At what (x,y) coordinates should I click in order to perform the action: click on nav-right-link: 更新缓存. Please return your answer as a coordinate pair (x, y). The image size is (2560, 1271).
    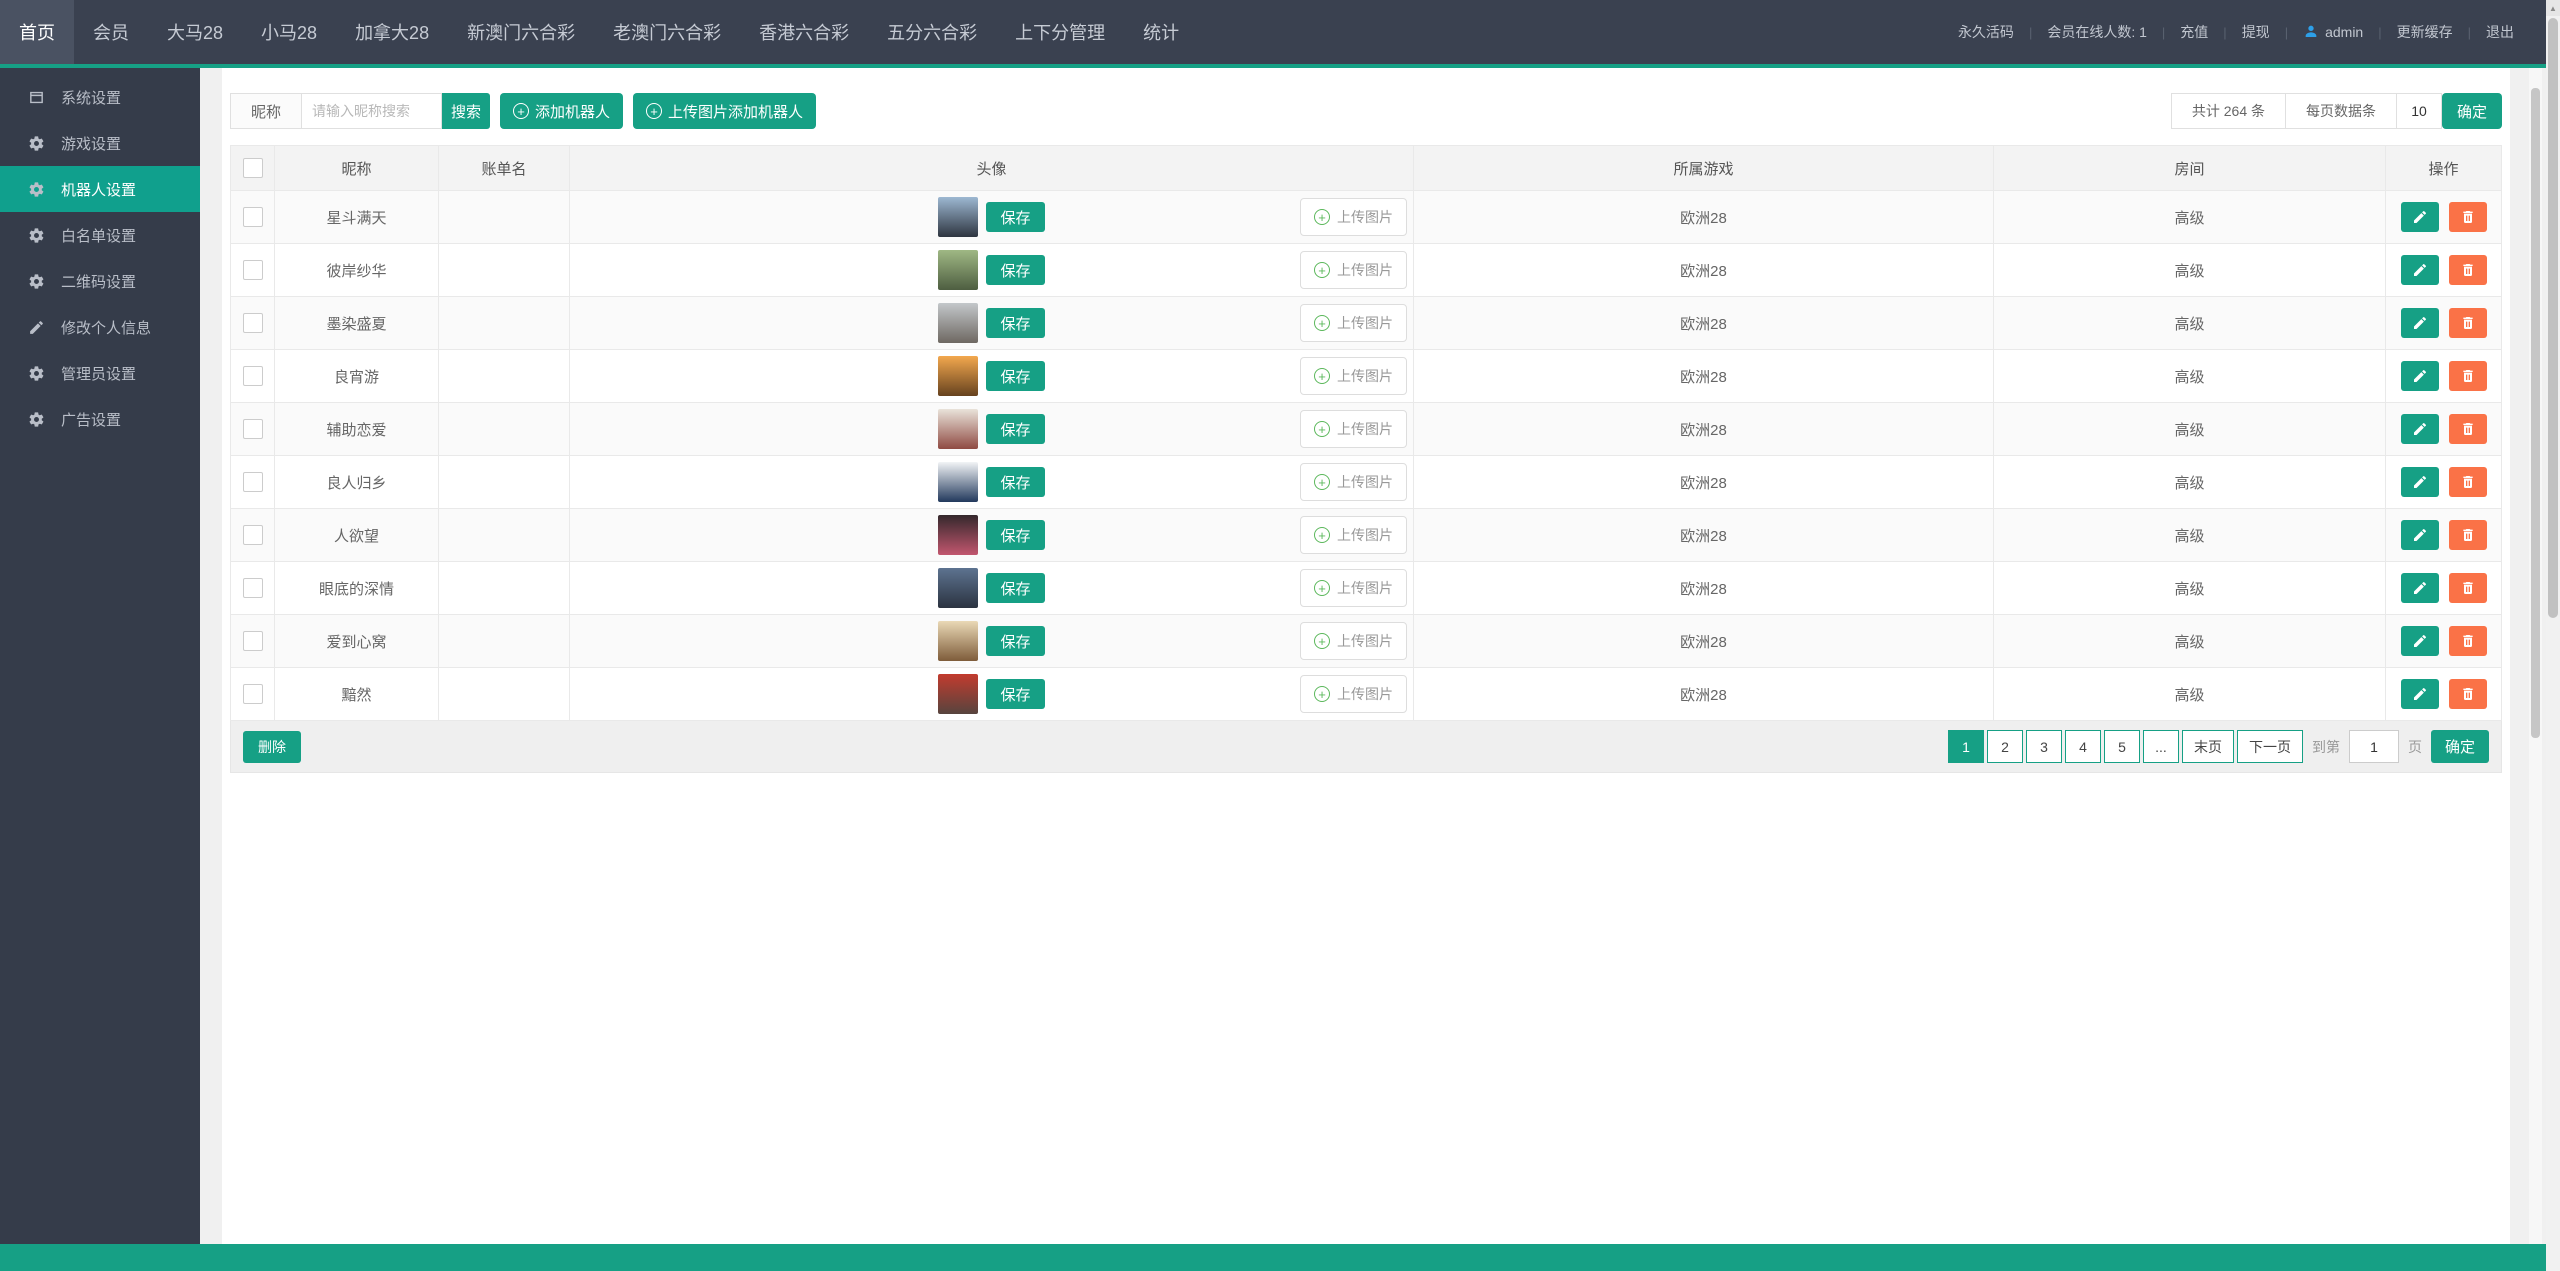
    Looking at the image, I should click on (2425, 32).